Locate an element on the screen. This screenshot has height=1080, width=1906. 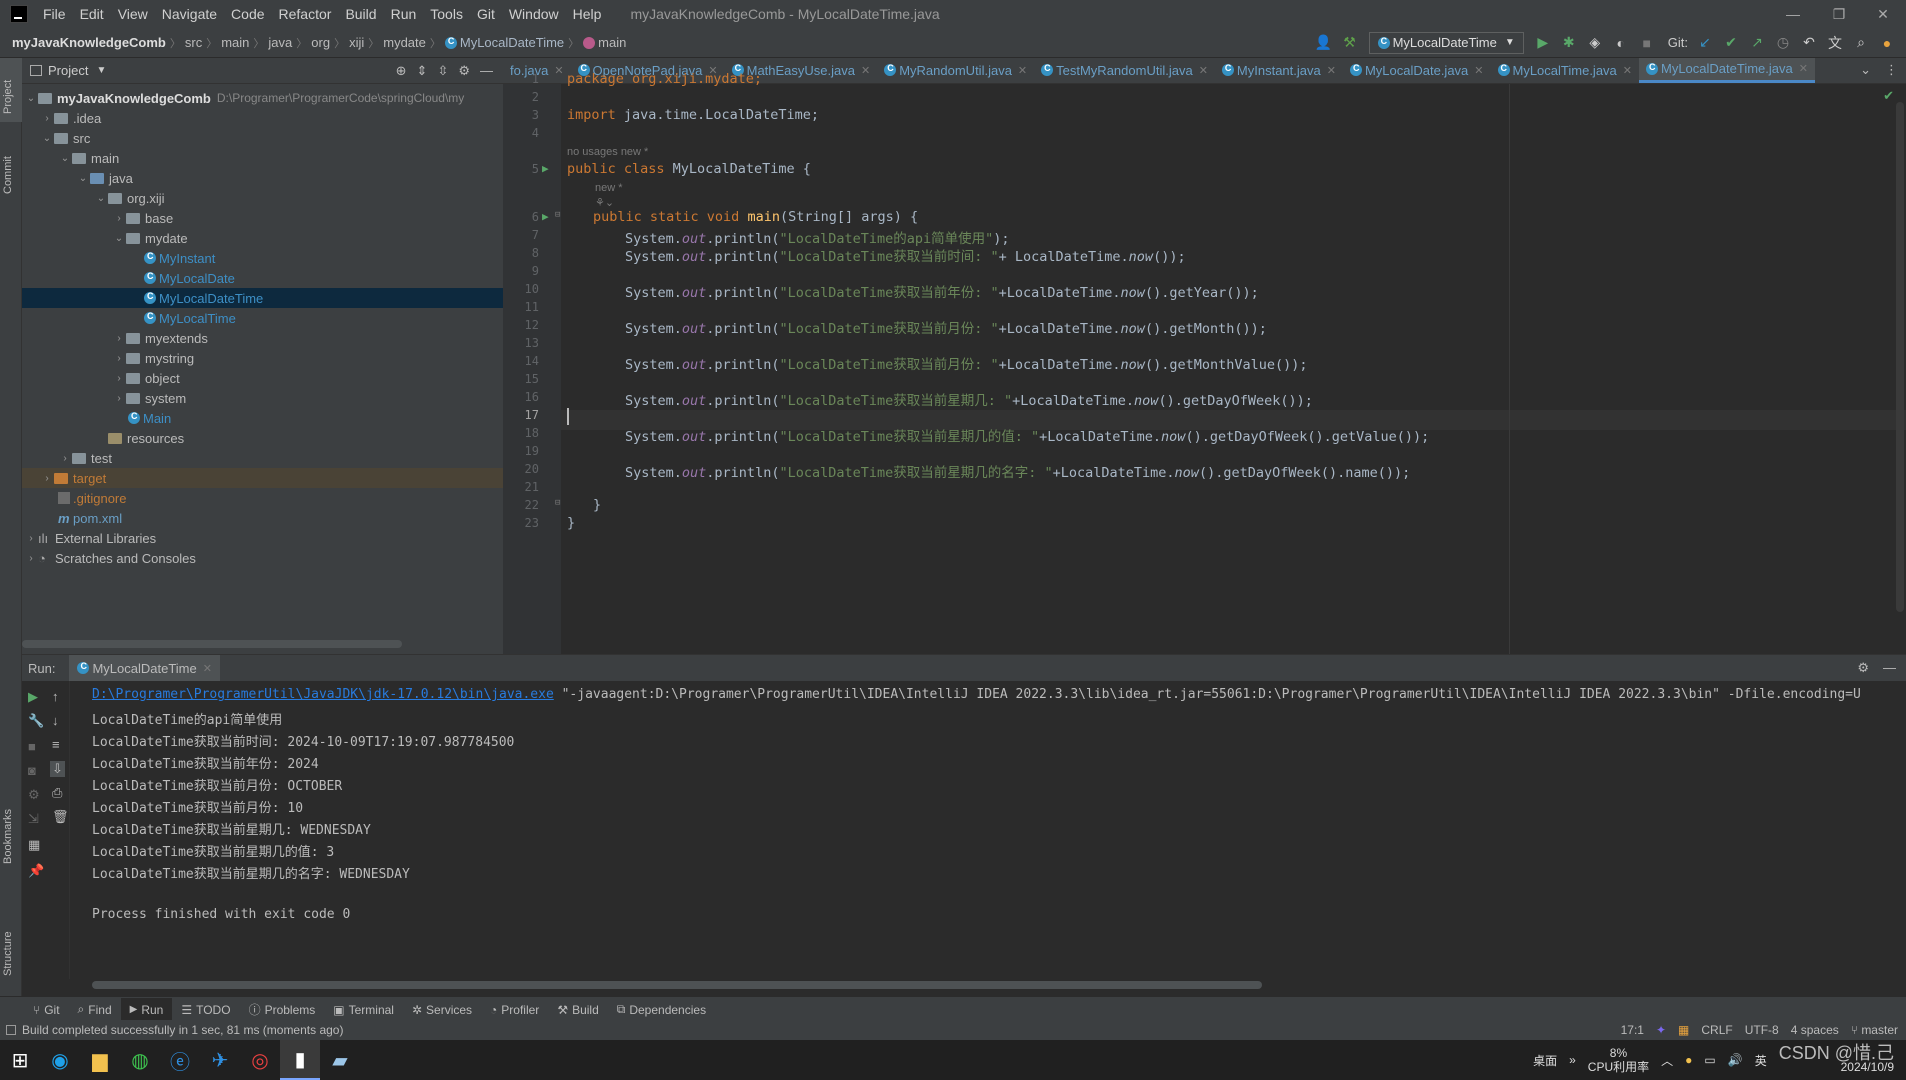
tool-dependencies: ⧉ Dependencies is located at coordinates (661, 1009).